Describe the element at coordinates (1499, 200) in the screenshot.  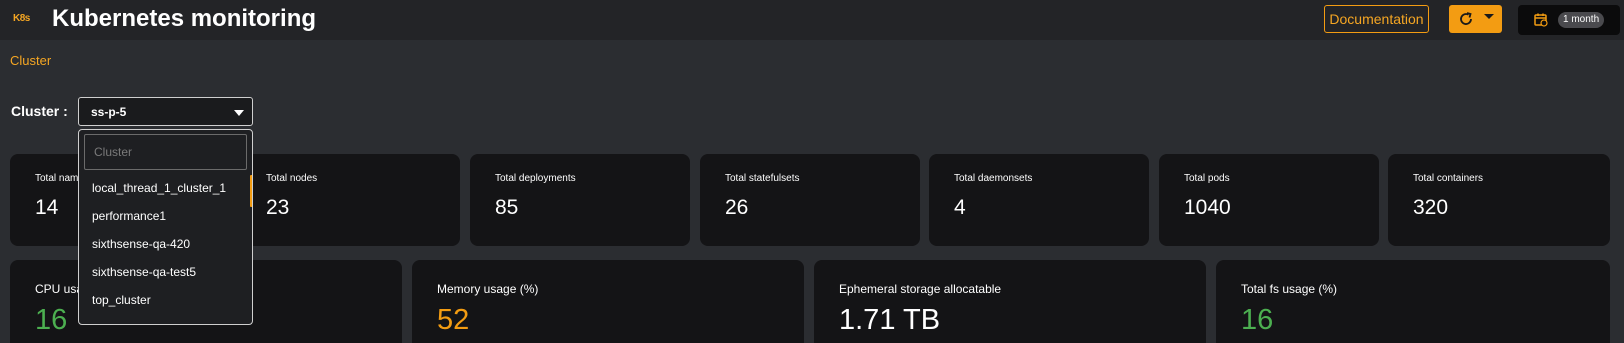
I see `stat-card-containers: Total containers 320` at that location.